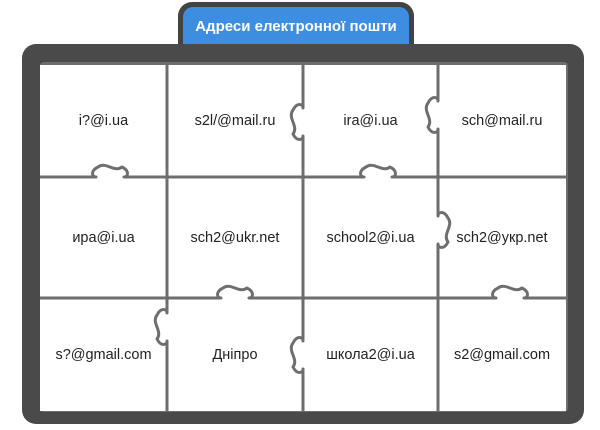 Image resolution: width=600 pixels, height=430 pixels. I want to click on puzzle-tile-r2c3: school2@i.ua, so click(370, 237).